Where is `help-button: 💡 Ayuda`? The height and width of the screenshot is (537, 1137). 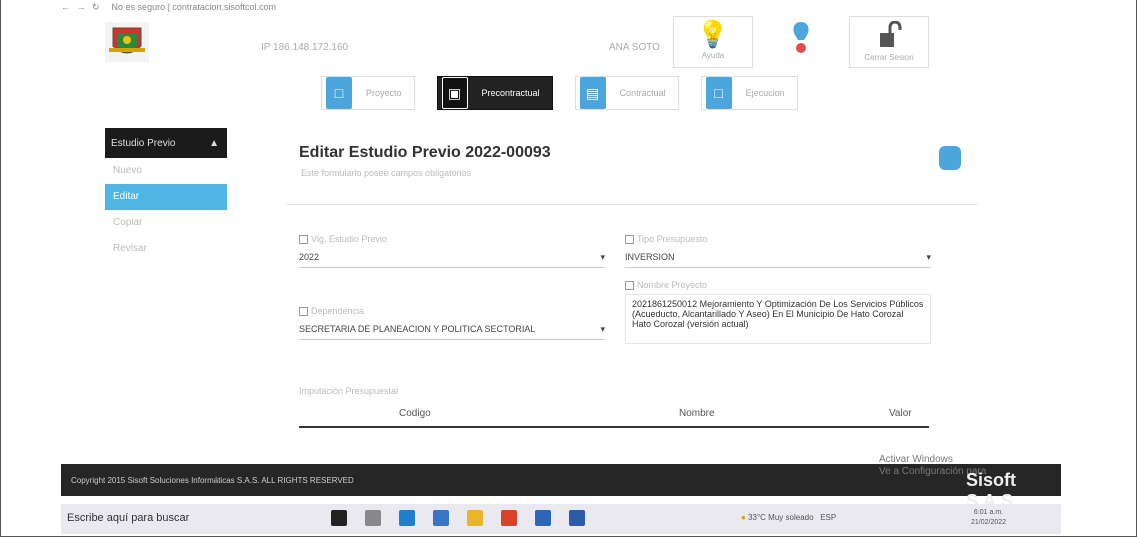 help-button: 💡 Ayuda is located at coordinates (713, 42).